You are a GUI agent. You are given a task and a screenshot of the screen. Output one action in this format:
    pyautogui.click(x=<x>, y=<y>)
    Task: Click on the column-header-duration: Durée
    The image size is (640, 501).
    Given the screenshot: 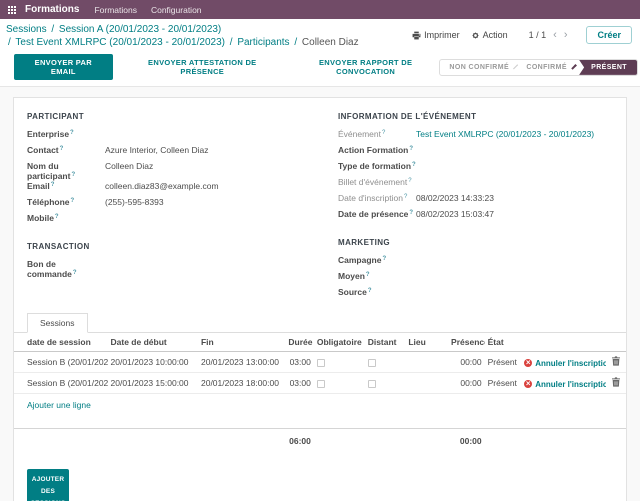 What is the action you would take?
    pyautogui.click(x=299, y=343)
    